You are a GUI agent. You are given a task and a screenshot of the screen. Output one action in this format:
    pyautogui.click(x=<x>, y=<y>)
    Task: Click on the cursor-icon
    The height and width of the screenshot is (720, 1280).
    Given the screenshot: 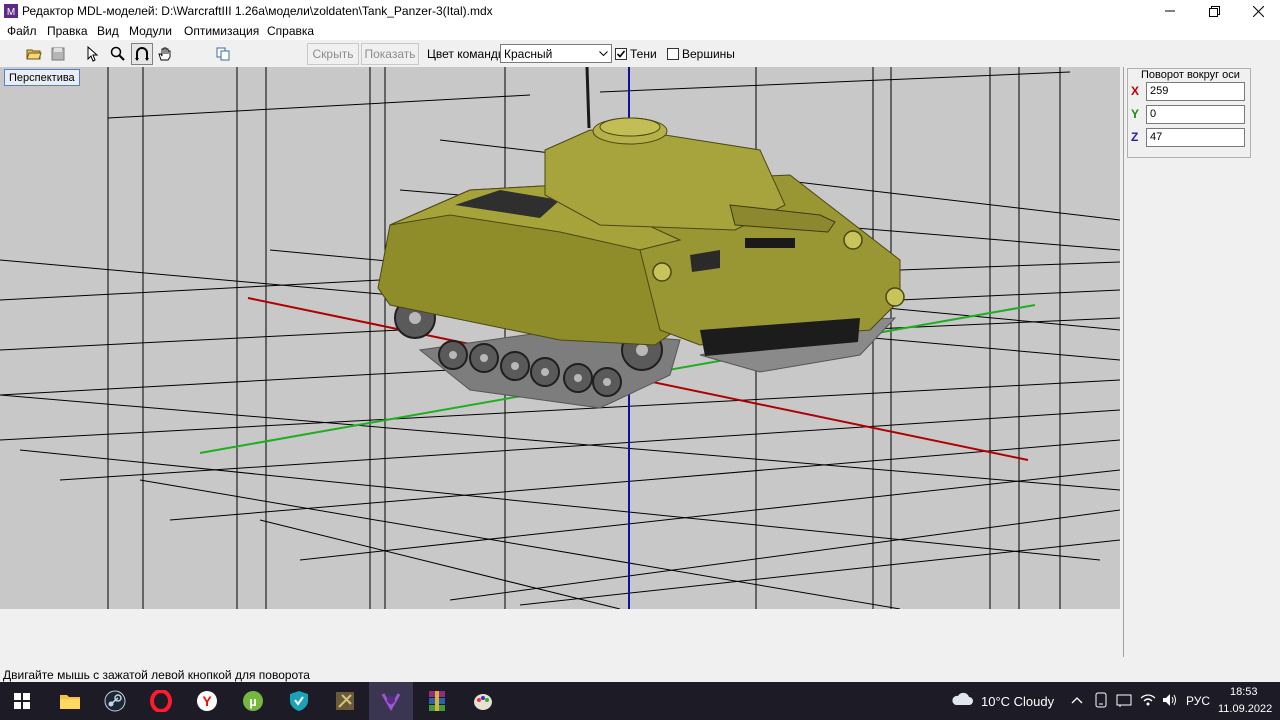 What is the action you would take?
    pyautogui.click(x=93, y=54)
    